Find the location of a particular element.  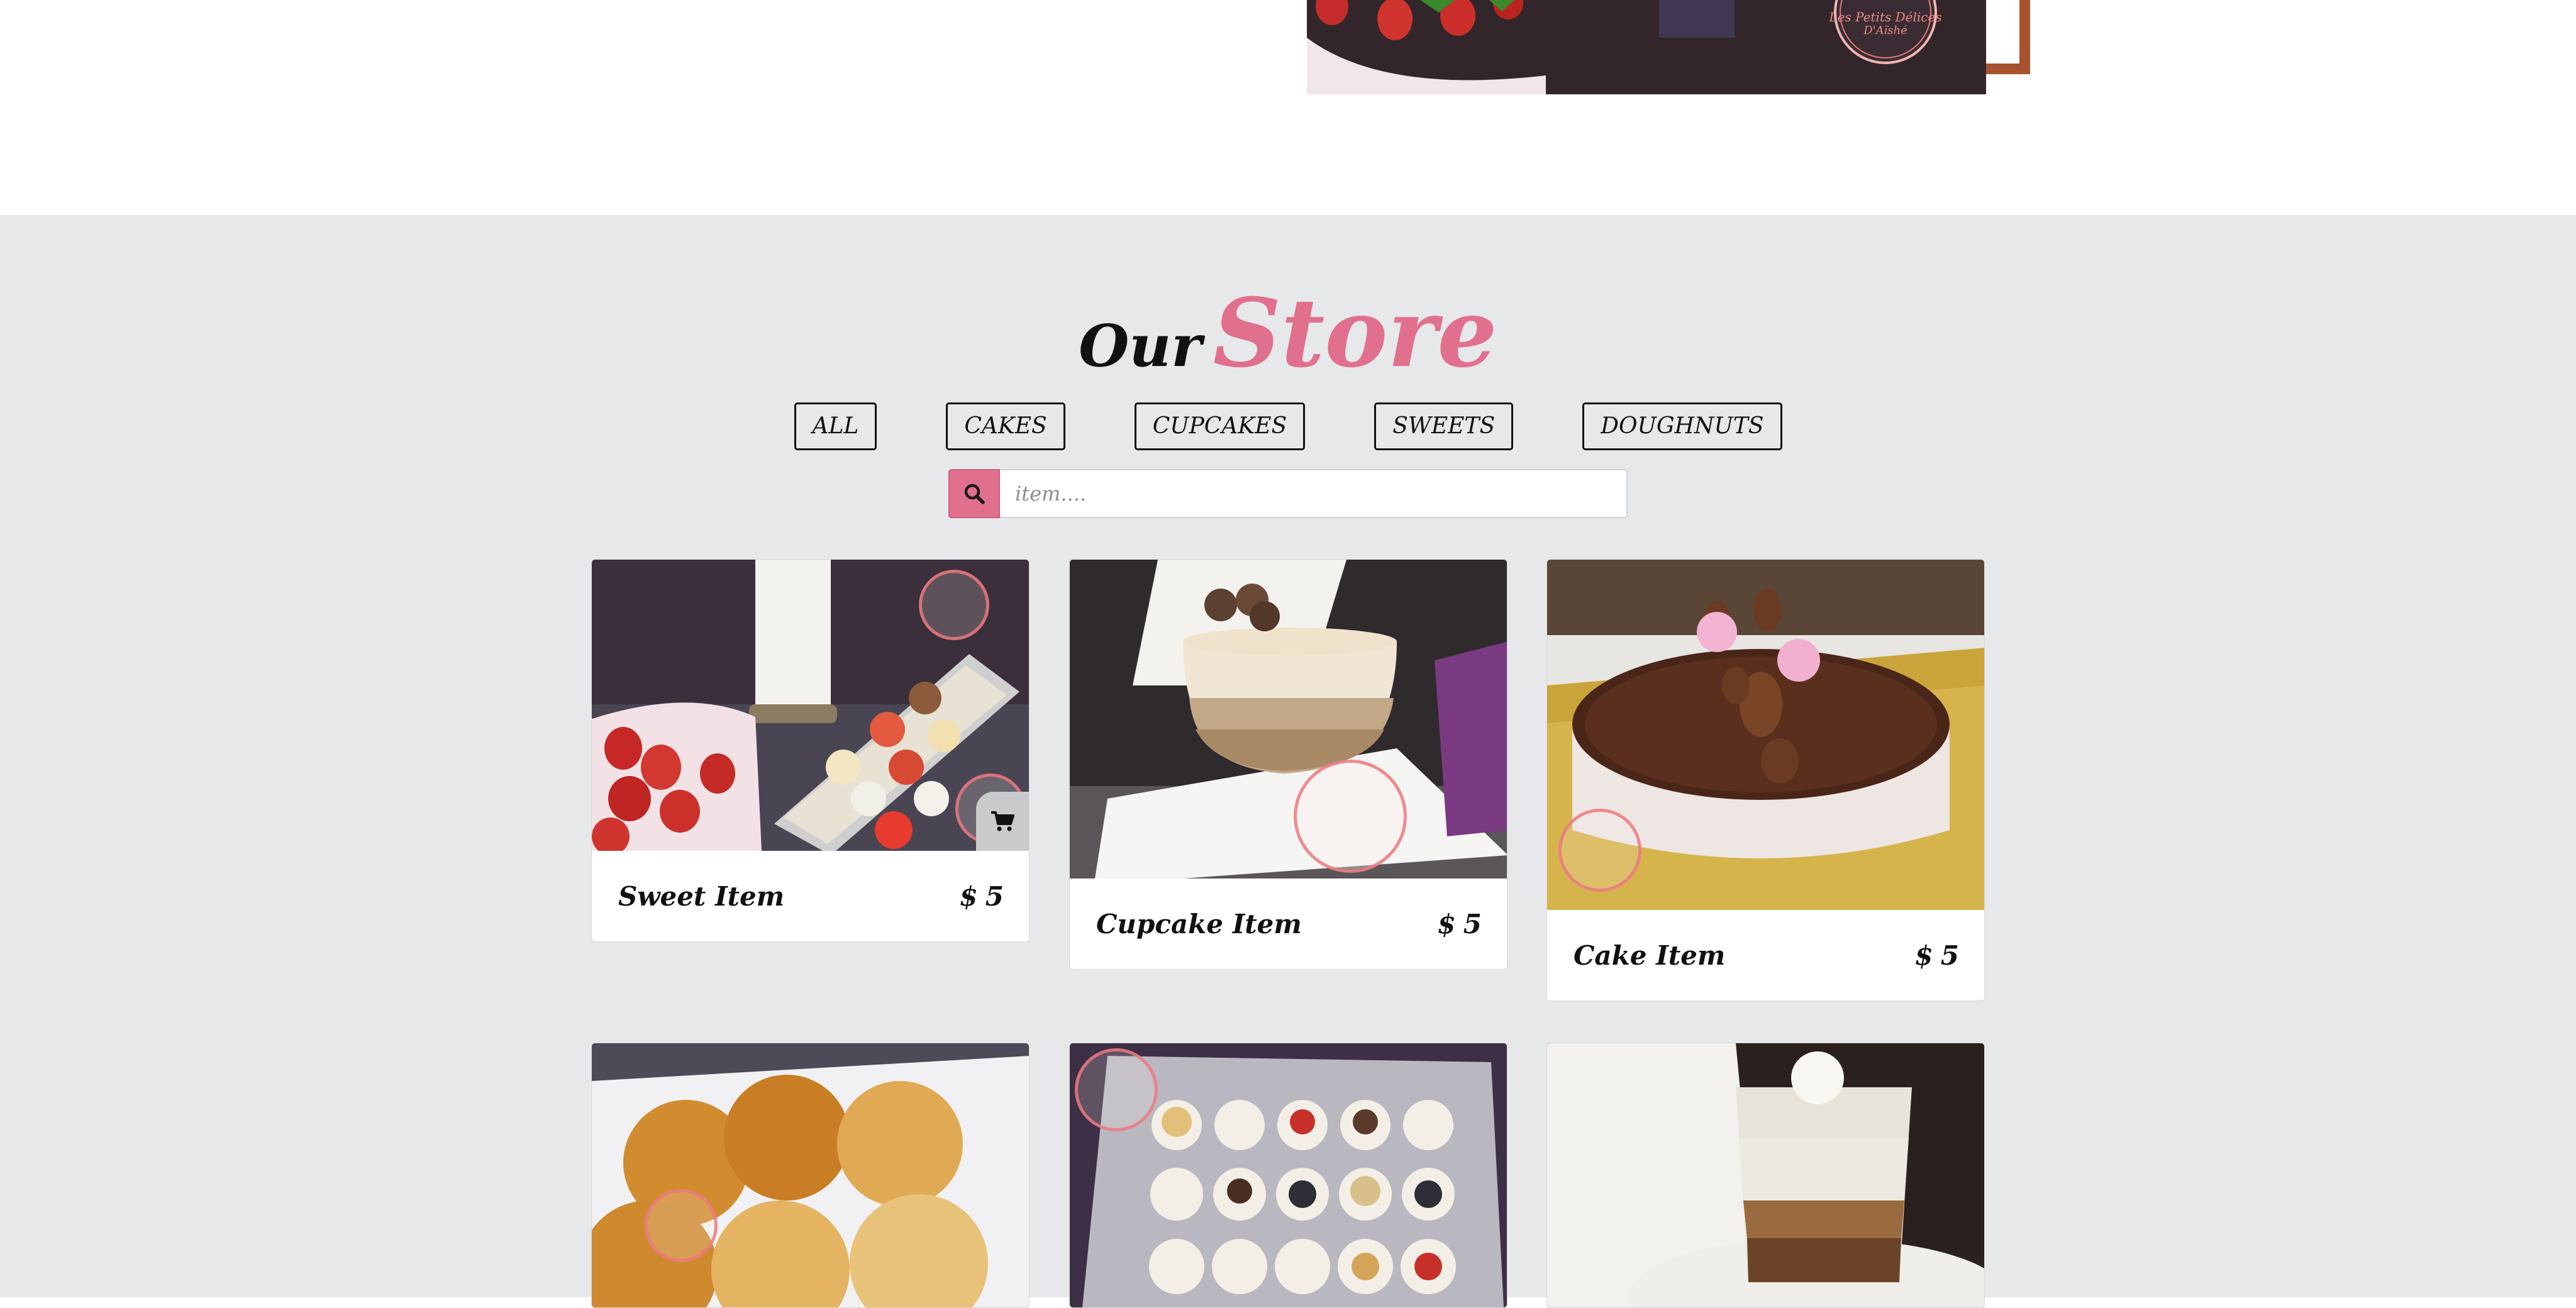

add-to-cart-button is located at coordinates (1002, 821).